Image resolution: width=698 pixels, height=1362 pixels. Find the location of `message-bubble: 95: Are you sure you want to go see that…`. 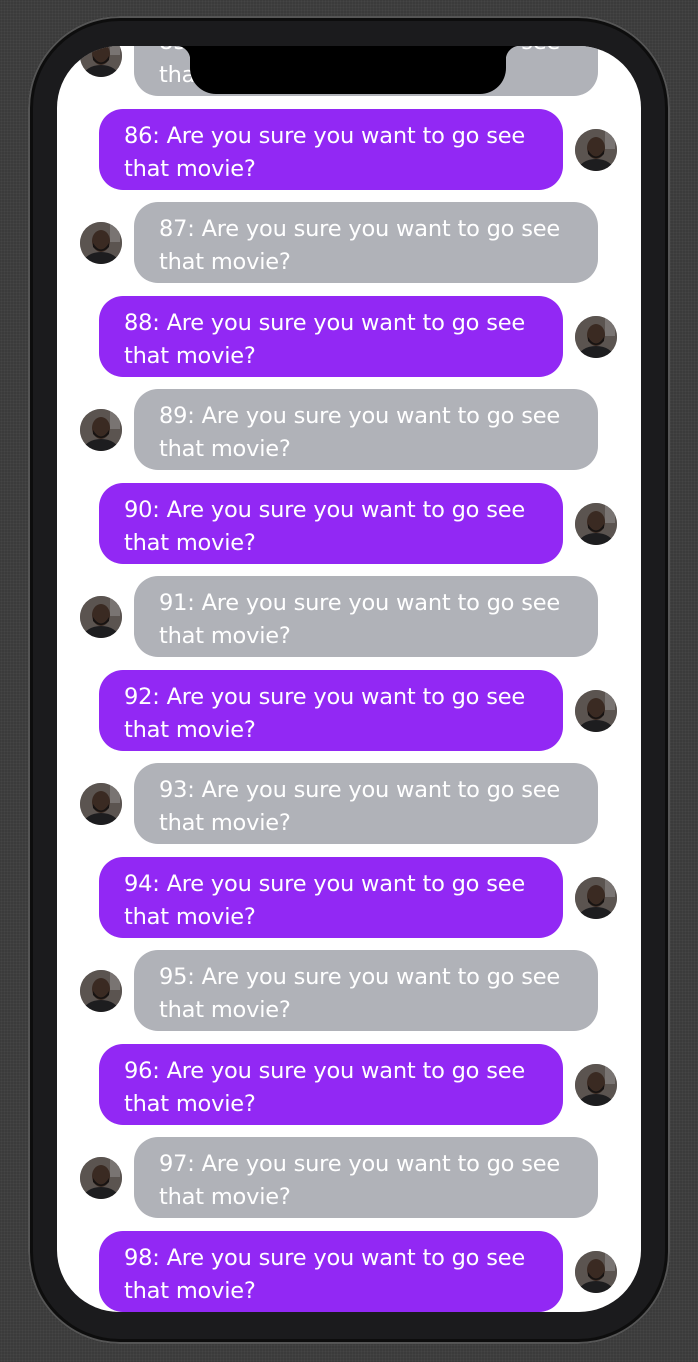

message-bubble: 95: Are you sure you want to go see that… is located at coordinates (366, 990).